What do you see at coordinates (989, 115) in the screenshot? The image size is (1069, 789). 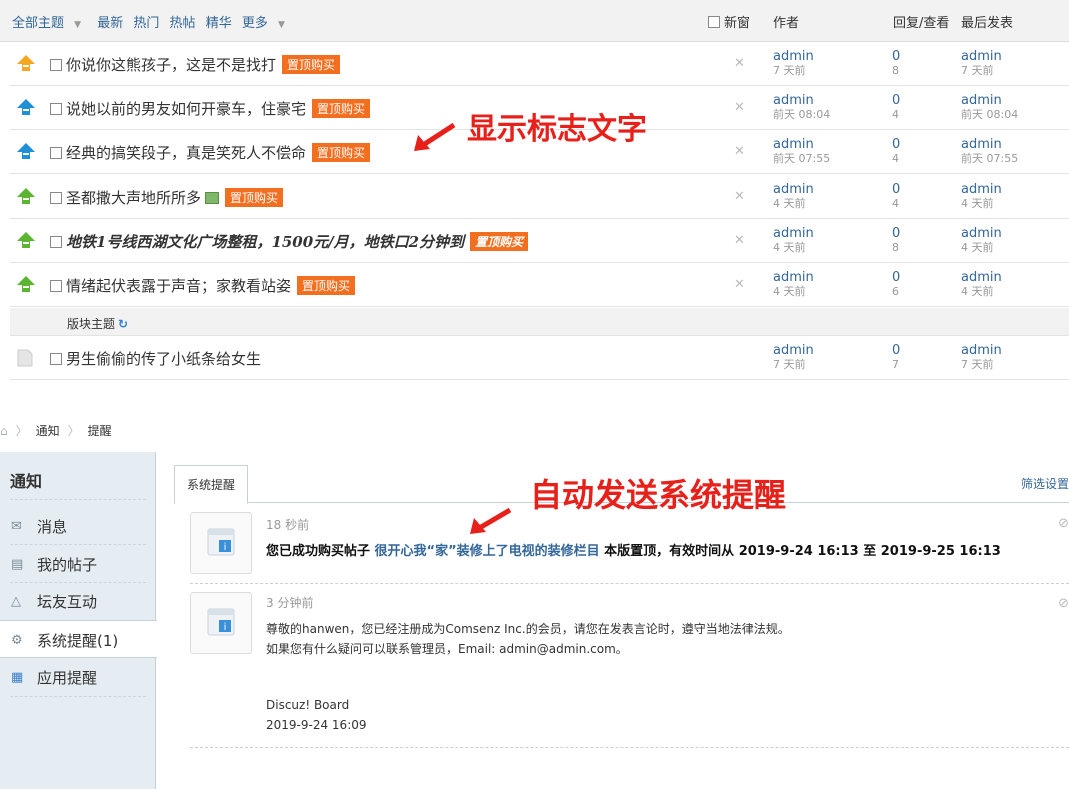 I see `last-post-time: 前天 08:04` at bounding box center [989, 115].